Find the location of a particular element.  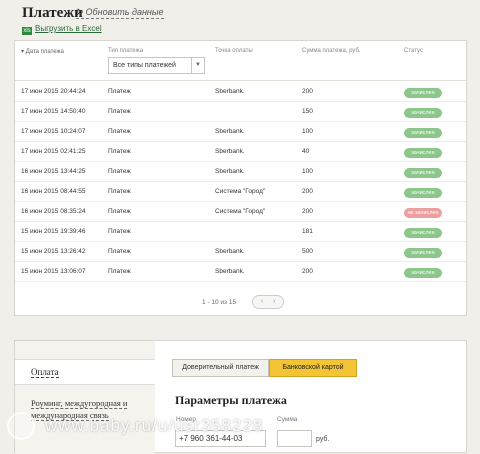

refresh-icon: ↻ is located at coordinates (80, 12).